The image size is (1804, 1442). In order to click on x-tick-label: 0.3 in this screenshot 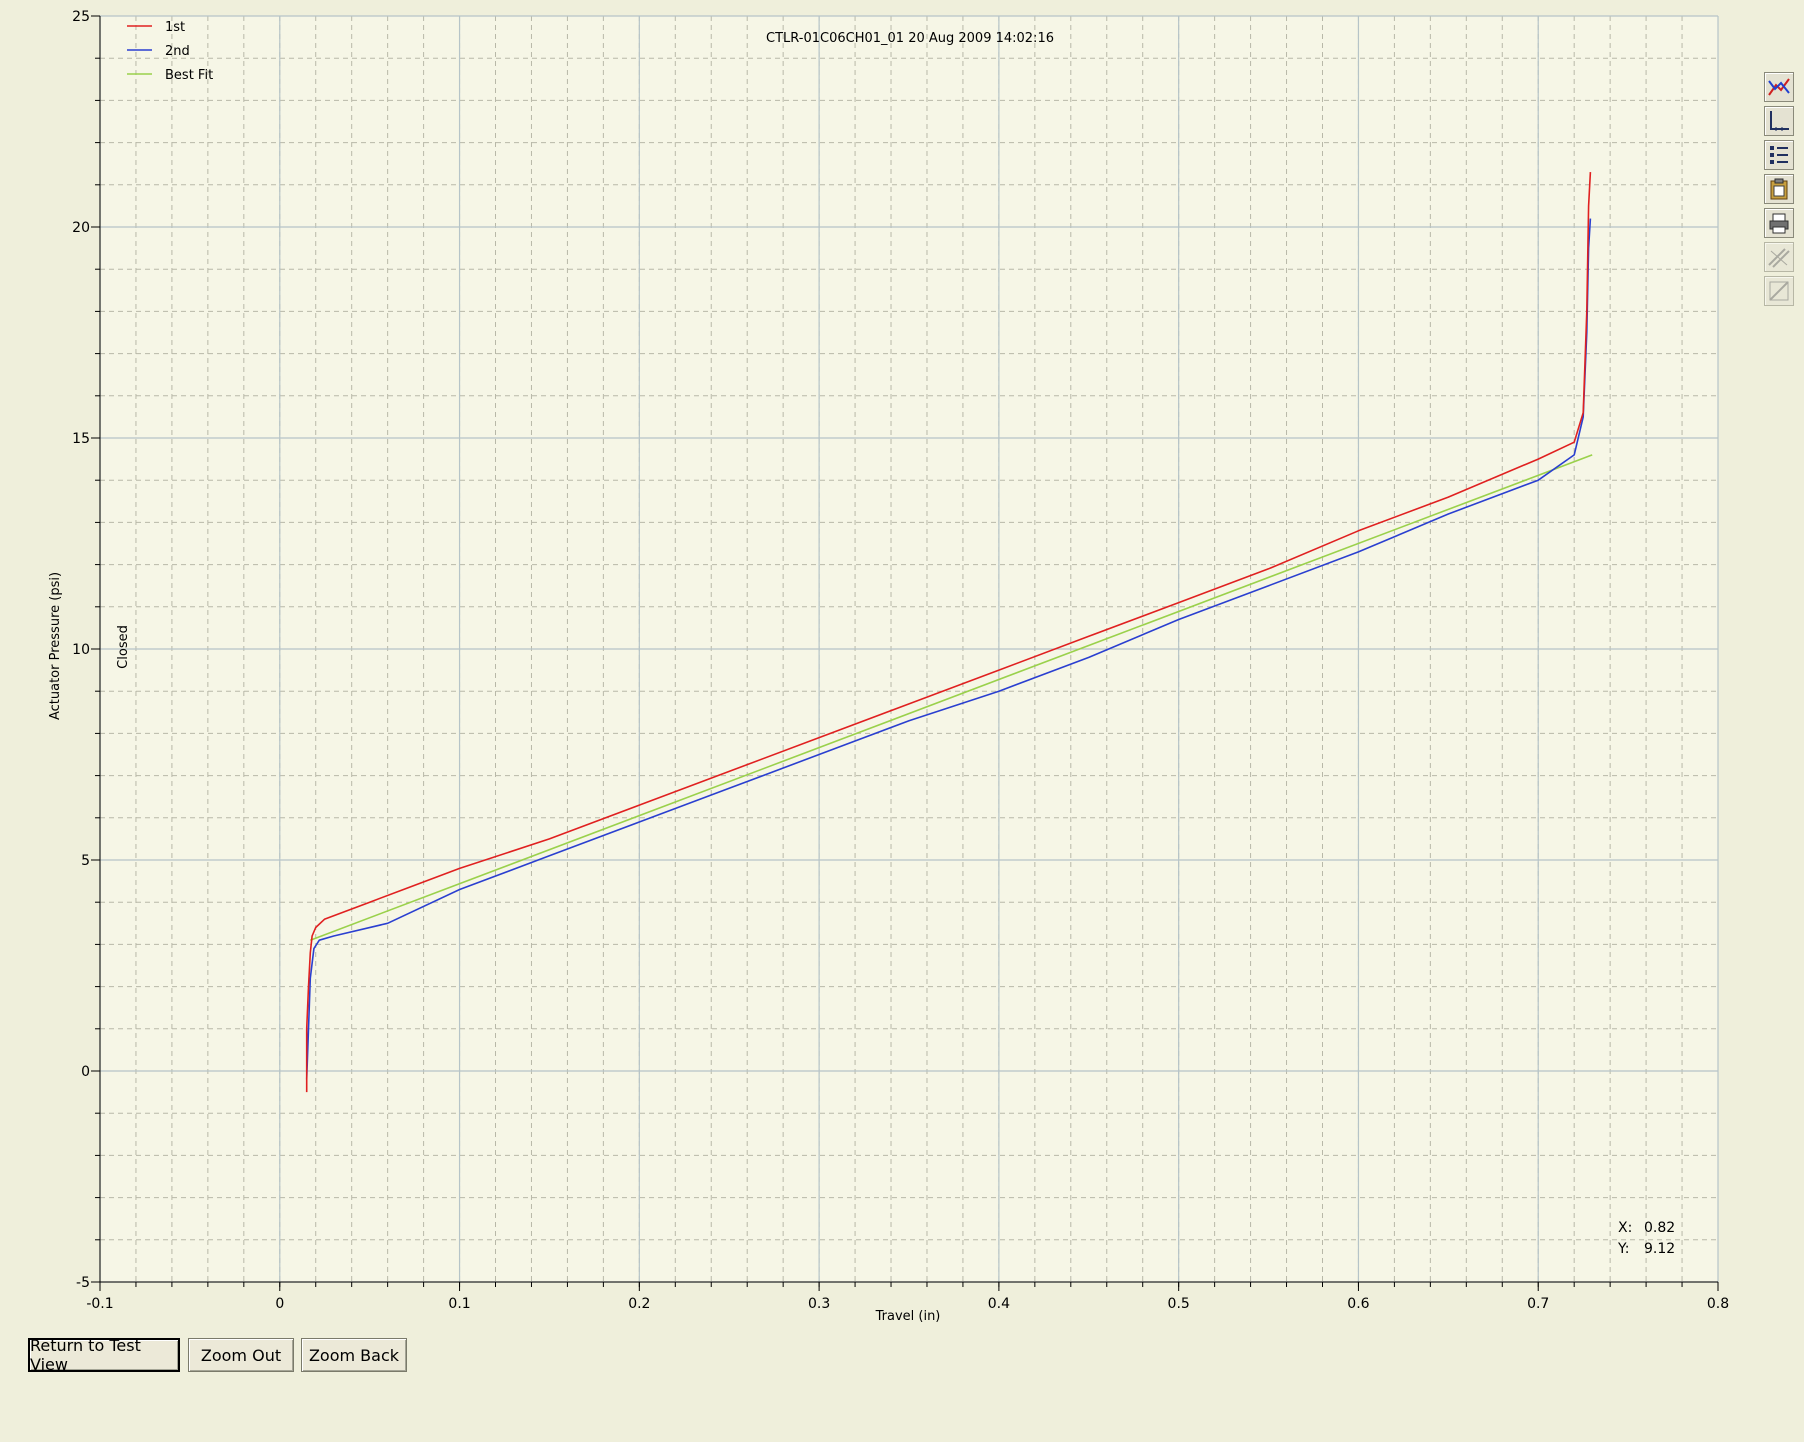, I will do `click(819, 1304)`.